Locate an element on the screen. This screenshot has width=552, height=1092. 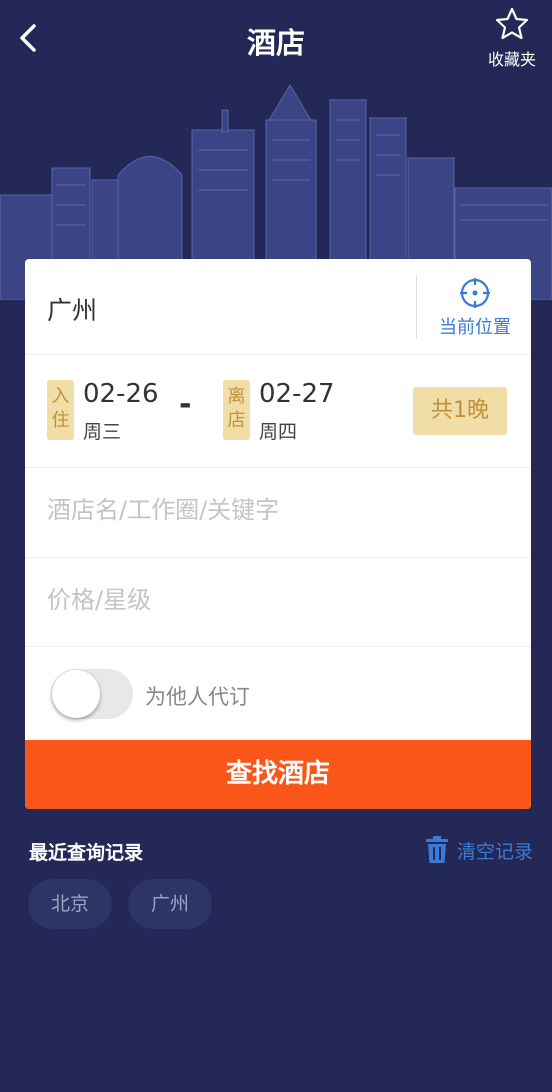
current-location-button: 当前位置 is located at coordinates (475, 308).